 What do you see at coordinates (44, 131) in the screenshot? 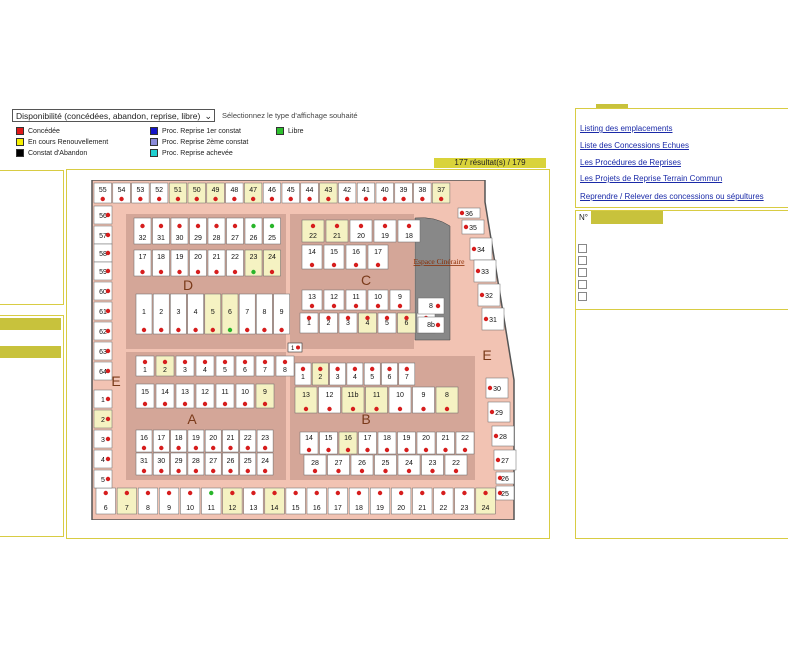
I see `legend-label: Concédée` at bounding box center [44, 131].